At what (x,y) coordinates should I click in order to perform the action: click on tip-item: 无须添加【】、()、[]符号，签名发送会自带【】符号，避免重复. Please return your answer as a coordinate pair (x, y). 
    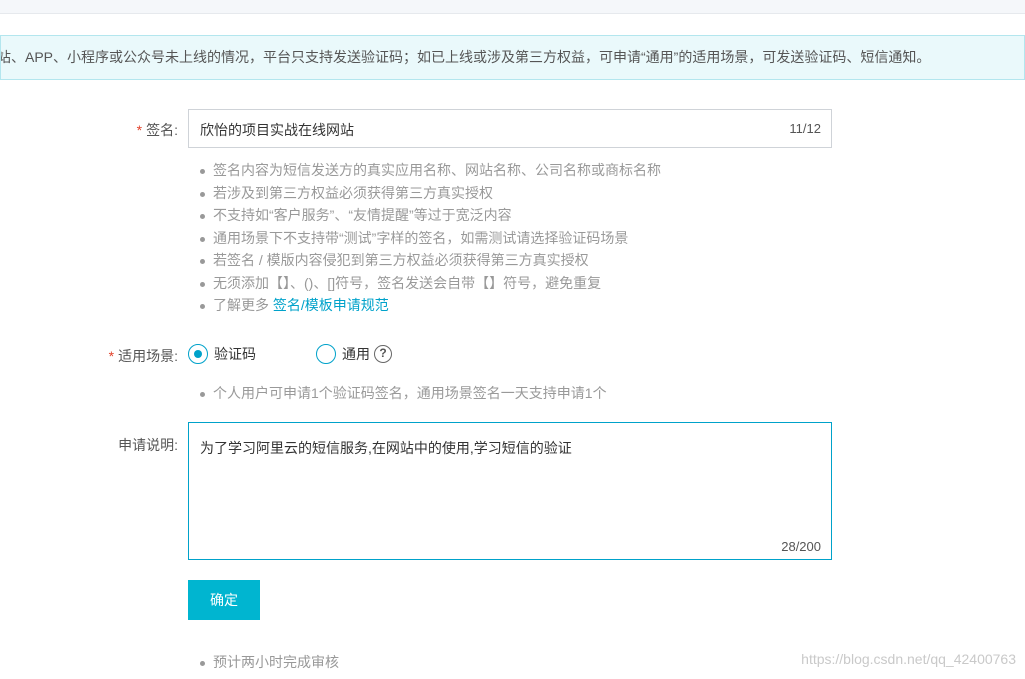
    Looking at the image, I should click on (430, 283).